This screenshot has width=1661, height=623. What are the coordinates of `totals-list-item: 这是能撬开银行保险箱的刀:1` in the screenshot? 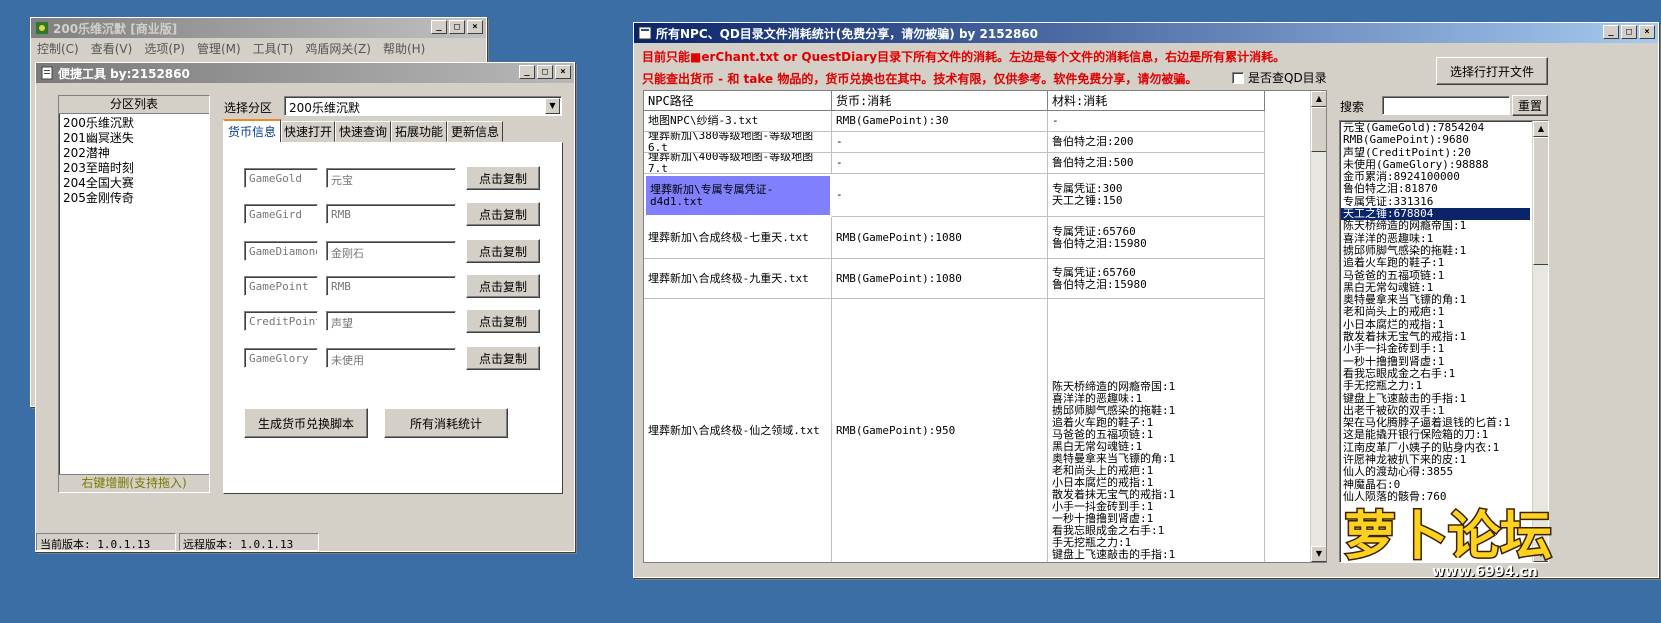 It's located at (1435, 435).